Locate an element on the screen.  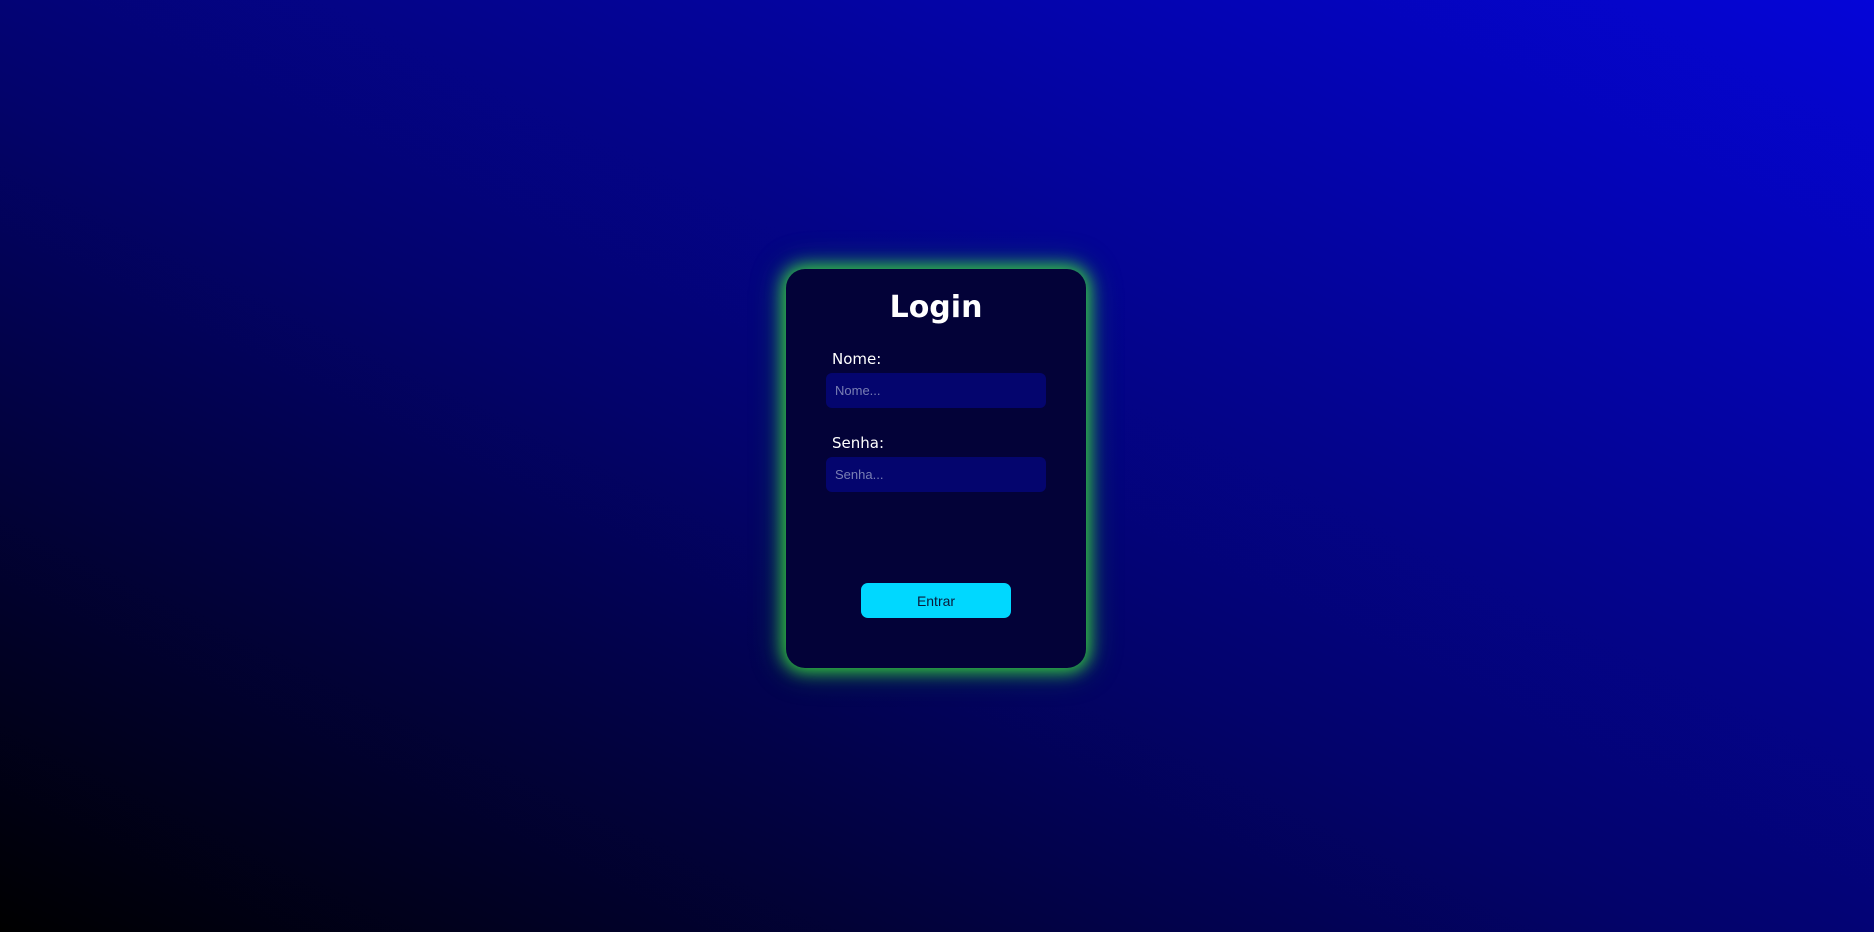
name-input is located at coordinates (936, 390).